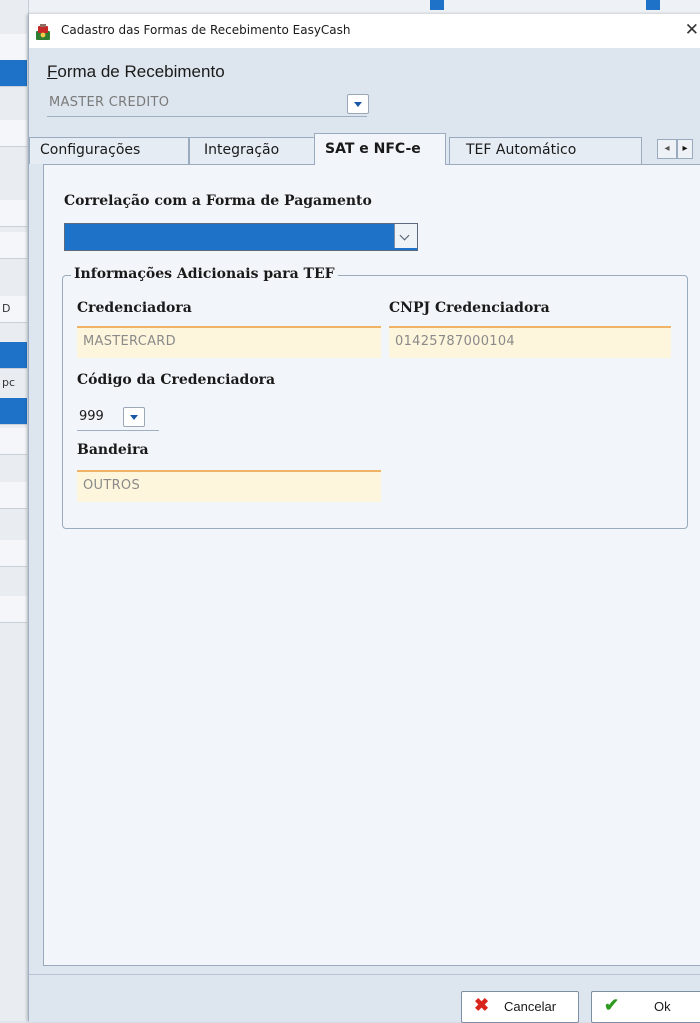 Image resolution: width=700 pixels, height=1023 pixels. What do you see at coordinates (91, 416) in the screenshot?
I see `codigo-credenciadora-value: 999` at bounding box center [91, 416].